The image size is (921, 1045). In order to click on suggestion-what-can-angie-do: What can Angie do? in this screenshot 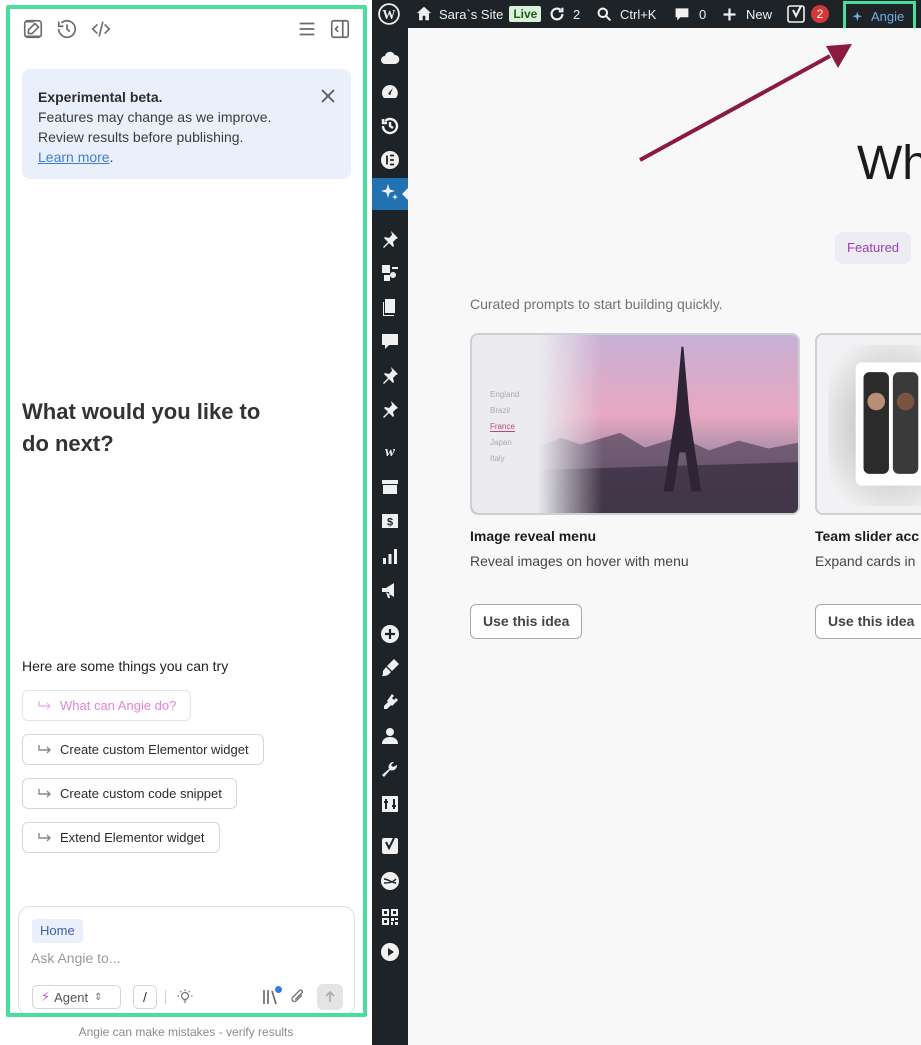, I will do `click(107, 705)`.